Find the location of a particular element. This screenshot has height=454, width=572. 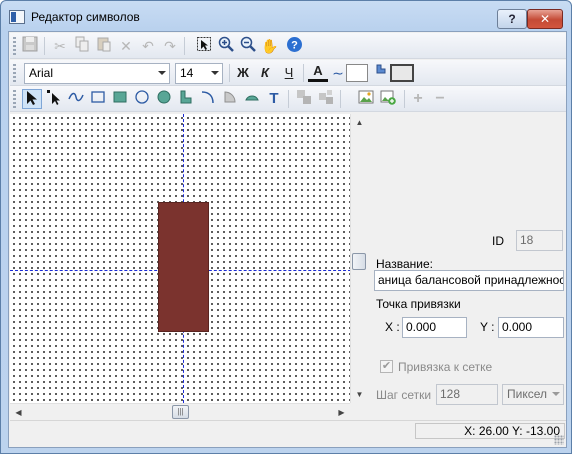

pan-hand-icon: ✋ is located at coordinates (270, 46).